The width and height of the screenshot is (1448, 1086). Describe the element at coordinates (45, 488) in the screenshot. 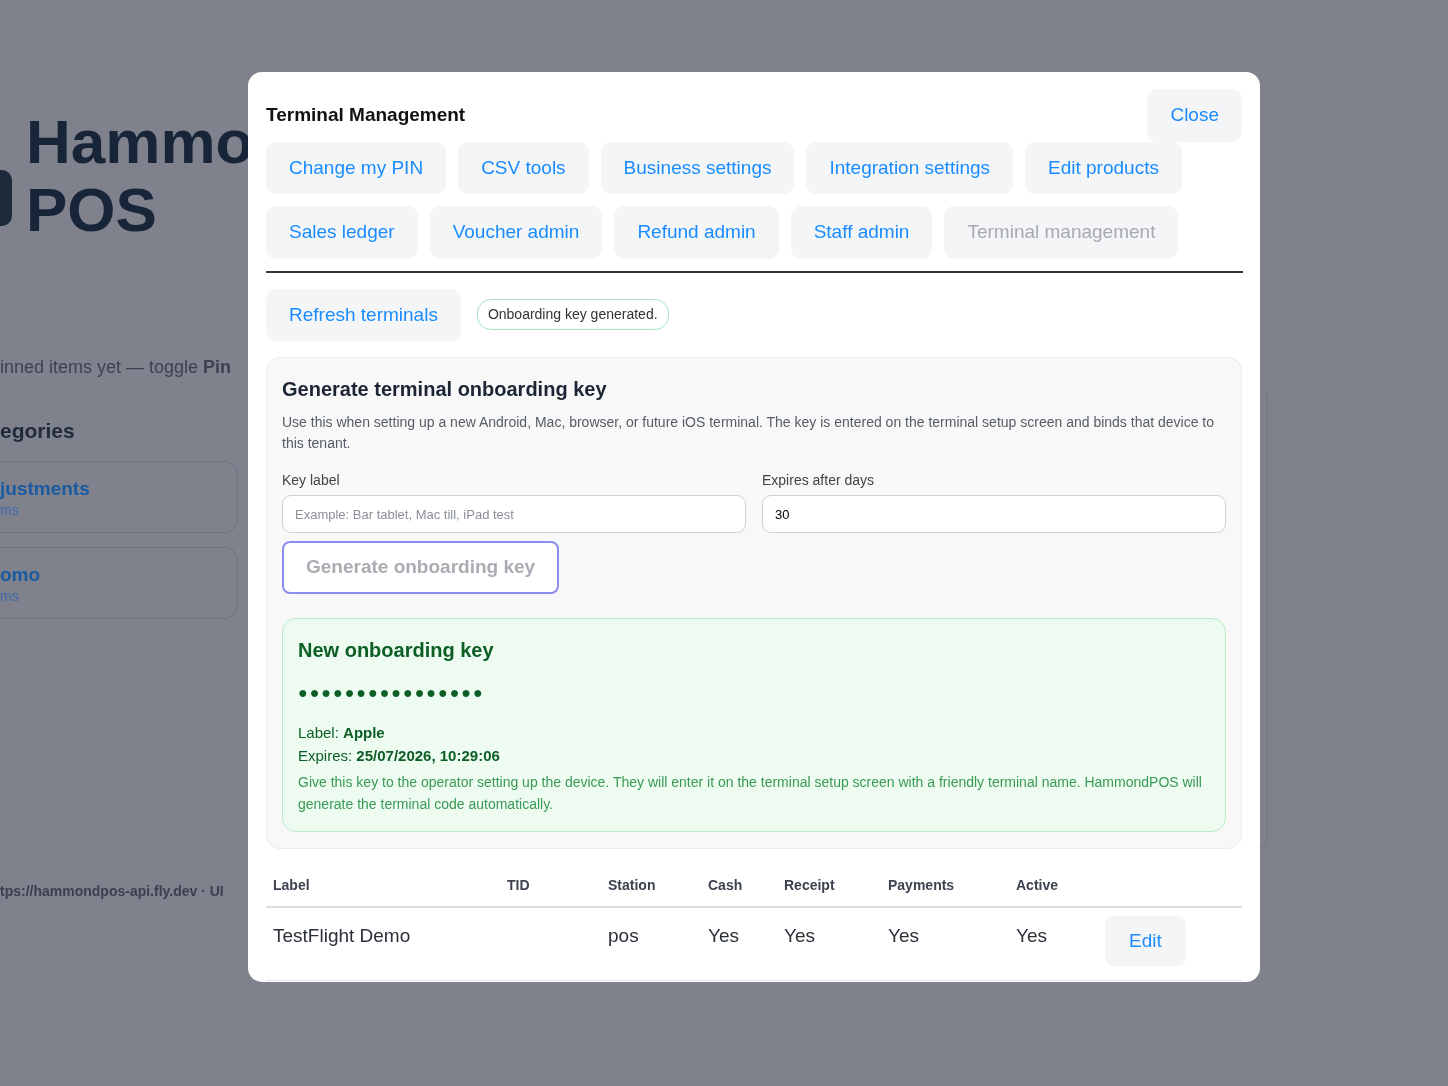

I see `category-name: justments` at that location.